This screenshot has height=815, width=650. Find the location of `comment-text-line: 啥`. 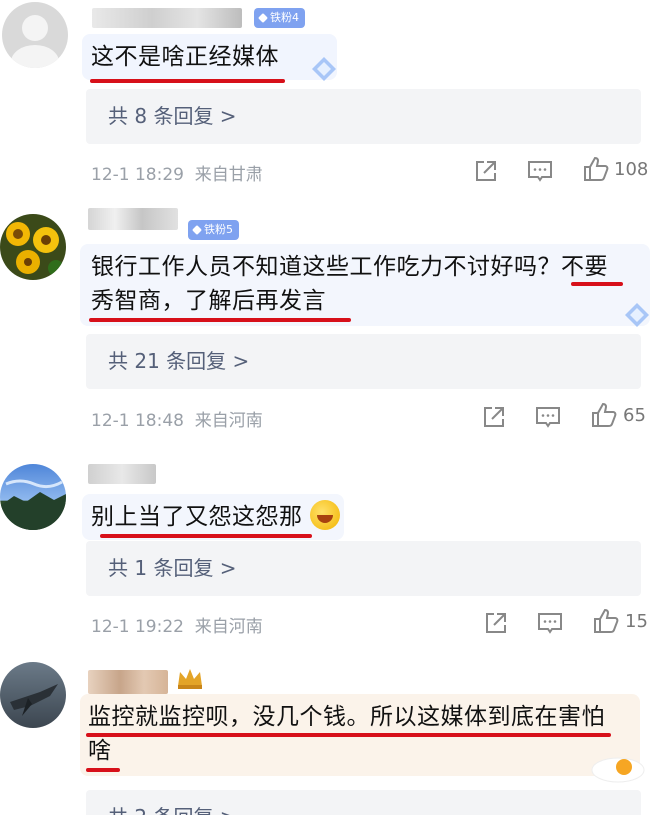

comment-text-line: 啥 is located at coordinates (100, 751).